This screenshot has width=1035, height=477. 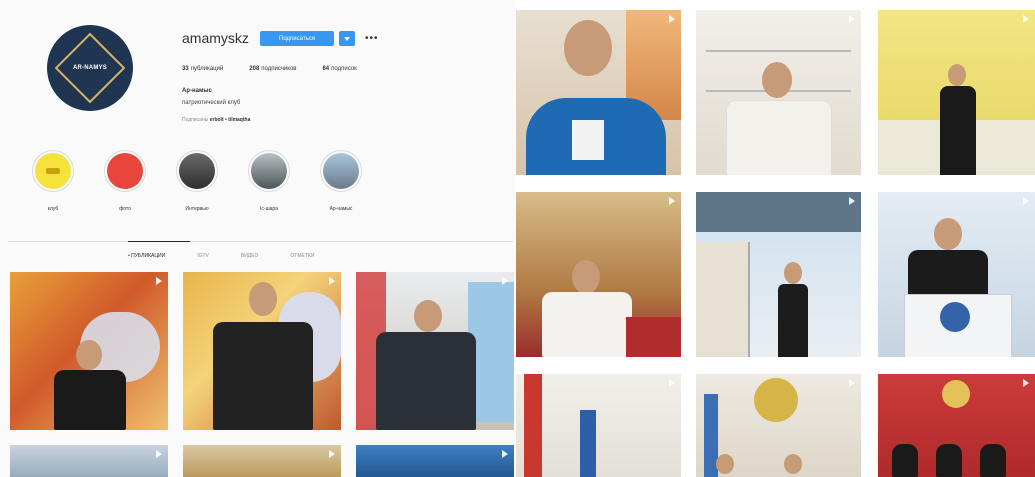 I want to click on follow-button: Подписаться, so click(x=297, y=38).